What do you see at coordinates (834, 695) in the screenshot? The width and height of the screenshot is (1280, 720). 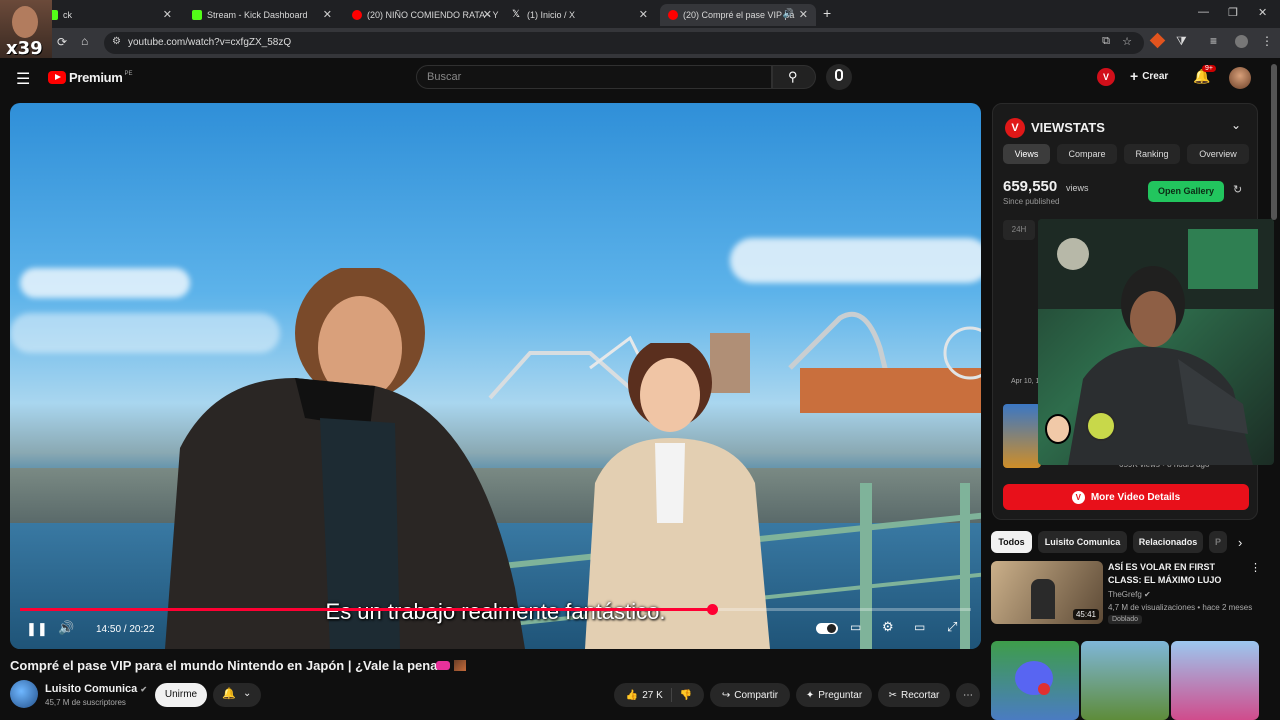 I see `ask-button: ✦ Preguntar` at bounding box center [834, 695].